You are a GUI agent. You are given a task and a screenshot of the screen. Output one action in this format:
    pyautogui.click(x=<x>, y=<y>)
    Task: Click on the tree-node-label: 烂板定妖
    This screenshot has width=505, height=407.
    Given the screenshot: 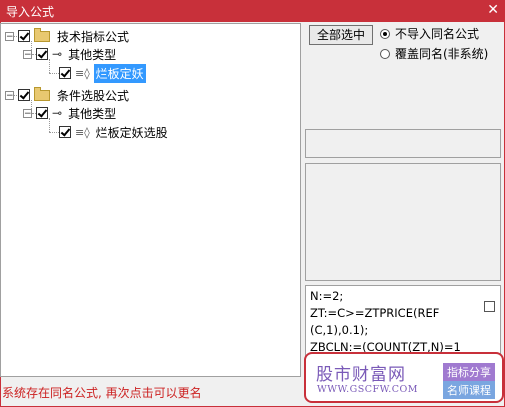 What is the action you would take?
    pyautogui.click(x=119, y=73)
    